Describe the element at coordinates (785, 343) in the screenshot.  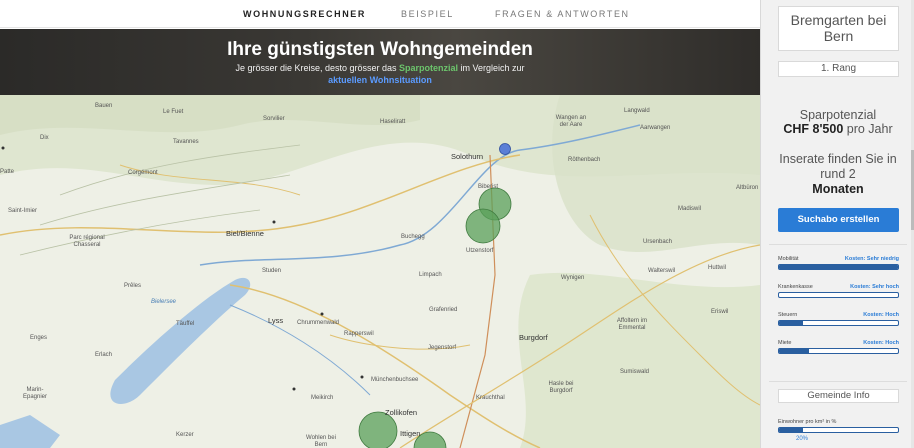
I see `metric-label: Miete` at that location.